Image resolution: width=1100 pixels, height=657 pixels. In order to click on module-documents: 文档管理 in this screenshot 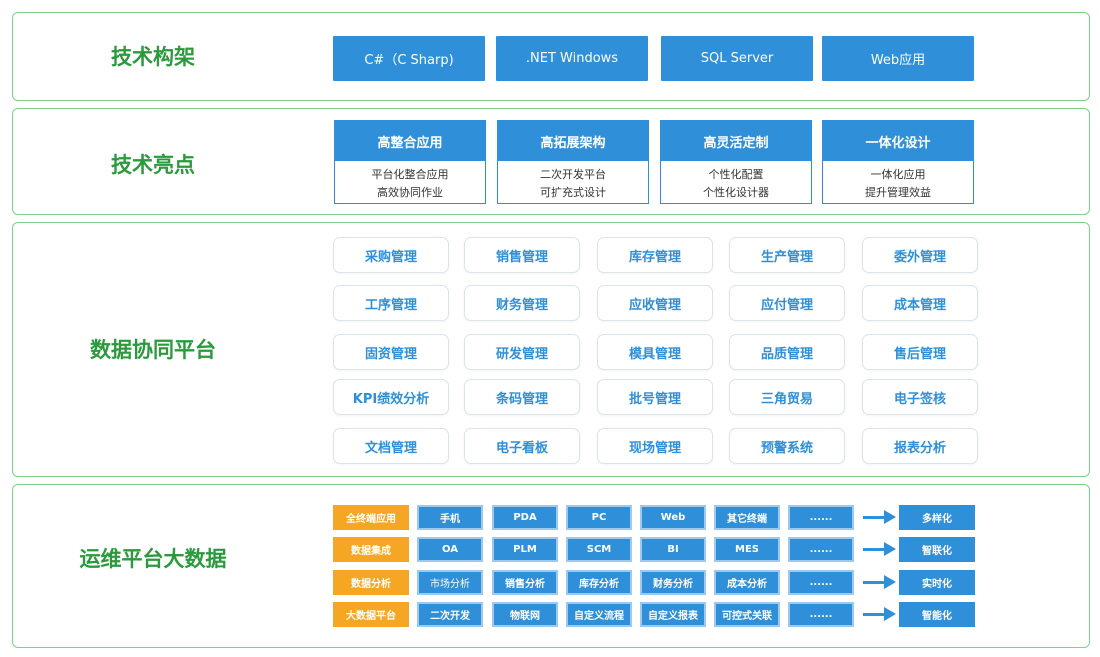, I will do `click(391, 446)`.